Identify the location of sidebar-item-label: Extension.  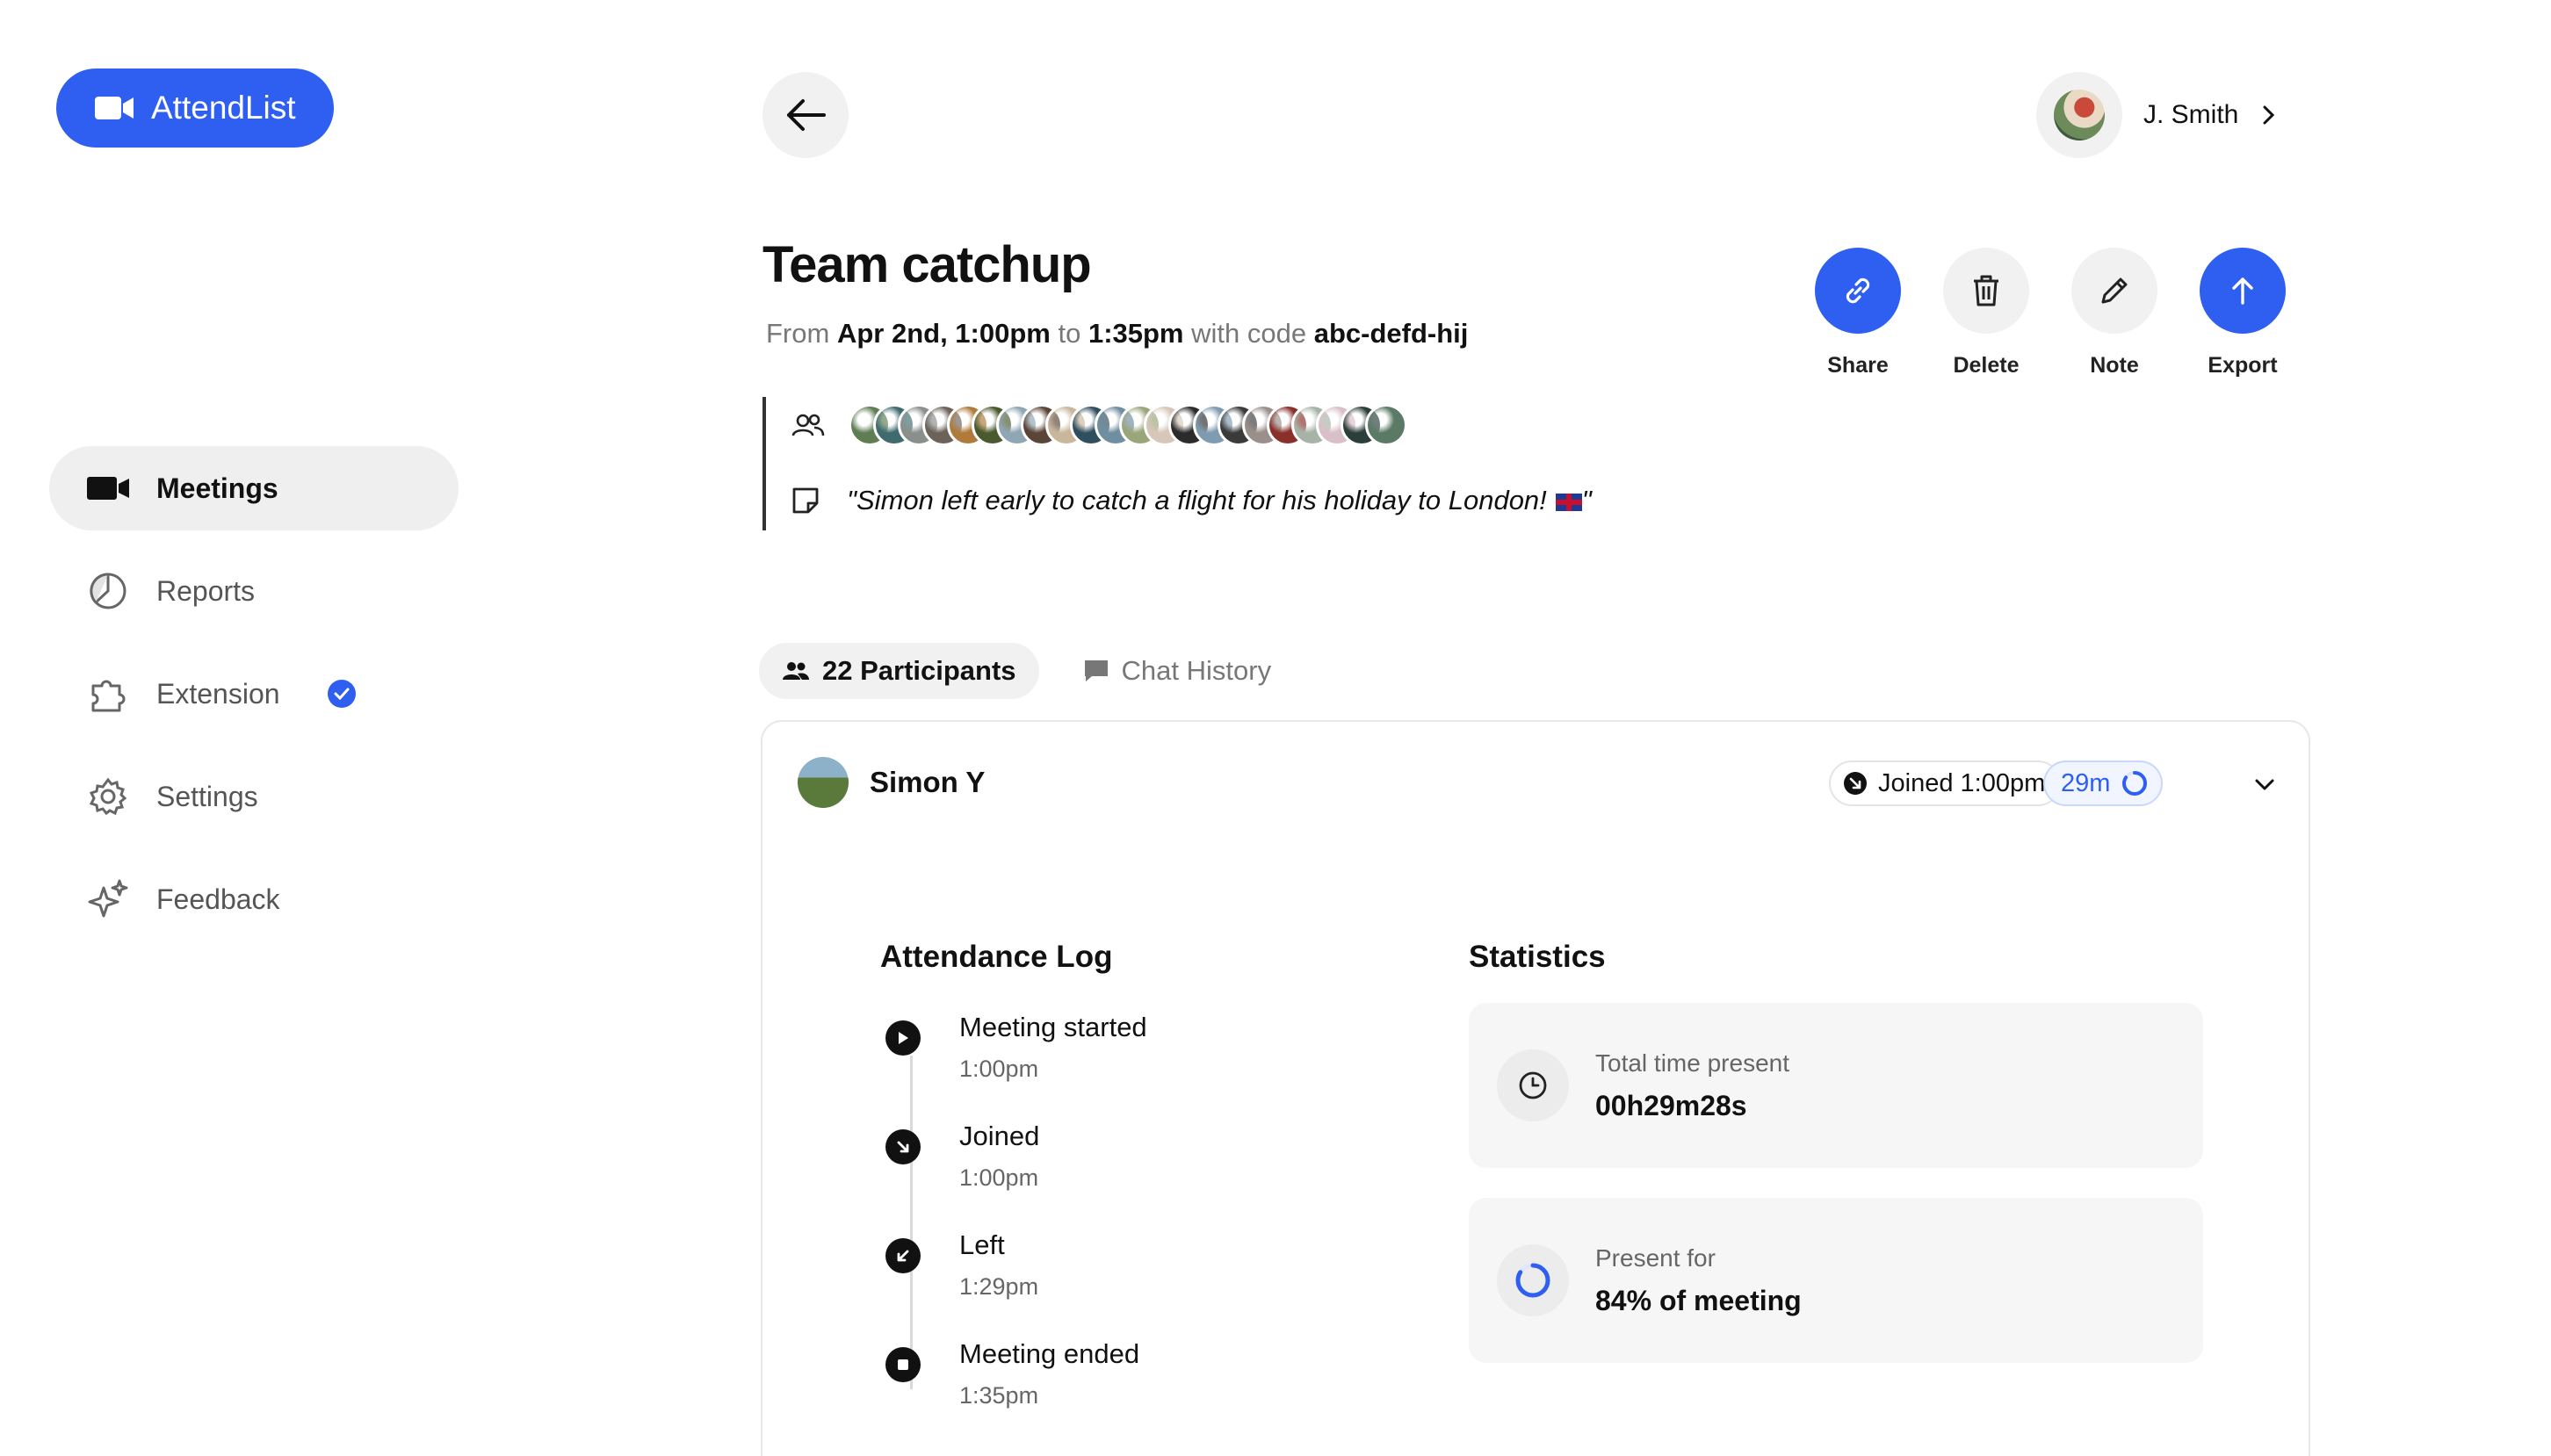
(218, 693).